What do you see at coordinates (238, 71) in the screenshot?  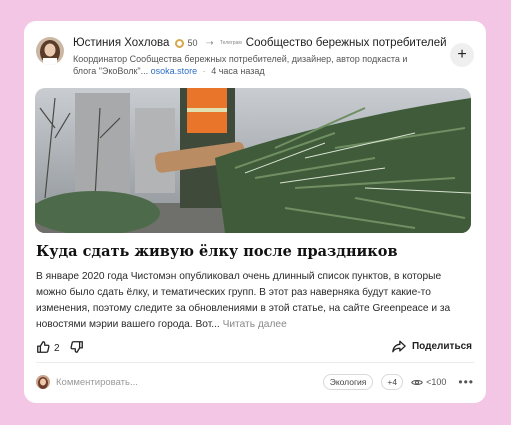 I see `post-time: 4 часа назад` at bounding box center [238, 71].